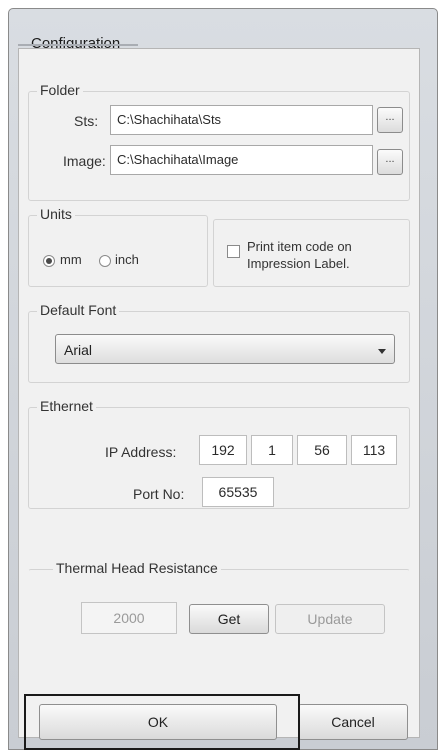  What do you see at coordinates (223, 450) in the screenshot?
I see `ip-octet-1-input: 192` at bounding box center [223, 450].